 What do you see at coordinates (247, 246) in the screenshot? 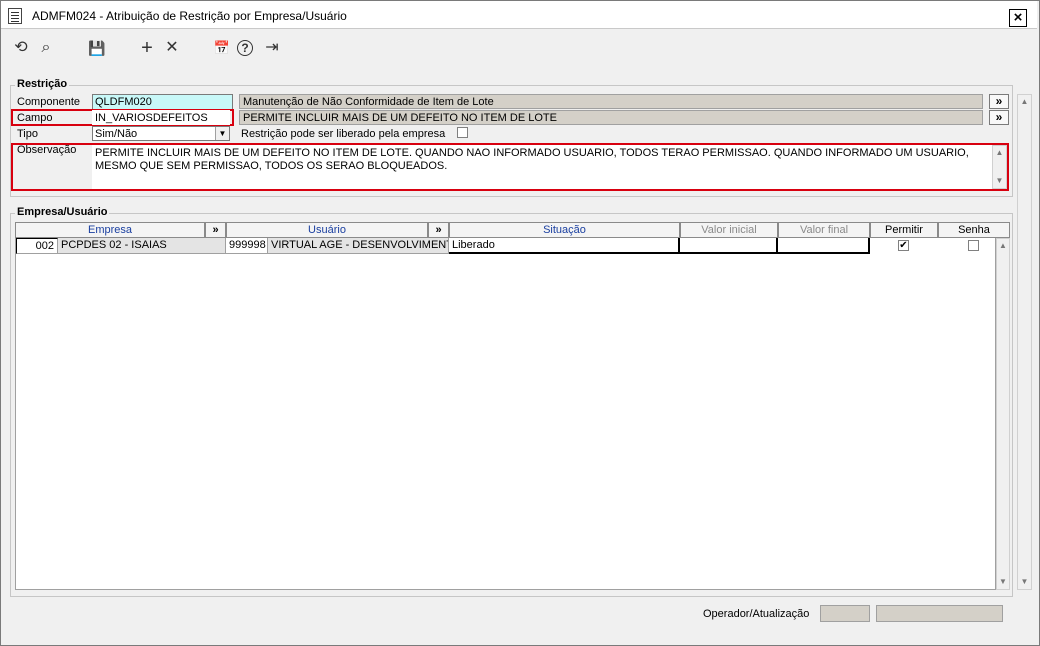
I see `row-usuario-cod: 999998` at bounding box center [247, 246].